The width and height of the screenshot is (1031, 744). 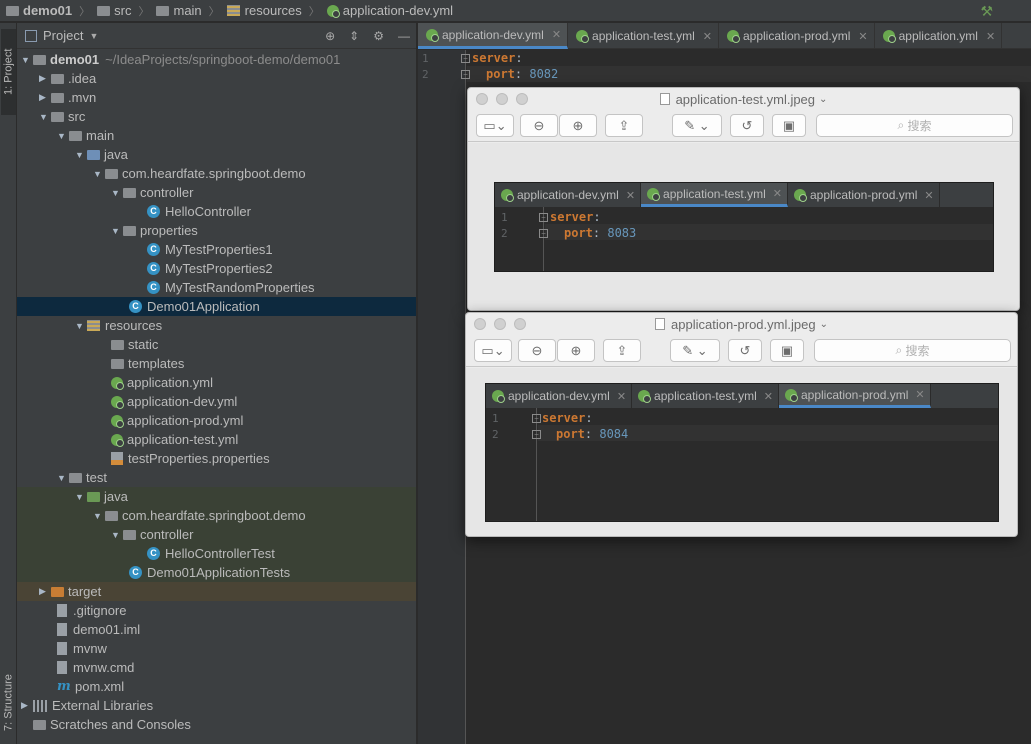 I want to click on tree-item-idea: ▶ .idea, so click(x=216, y=78).